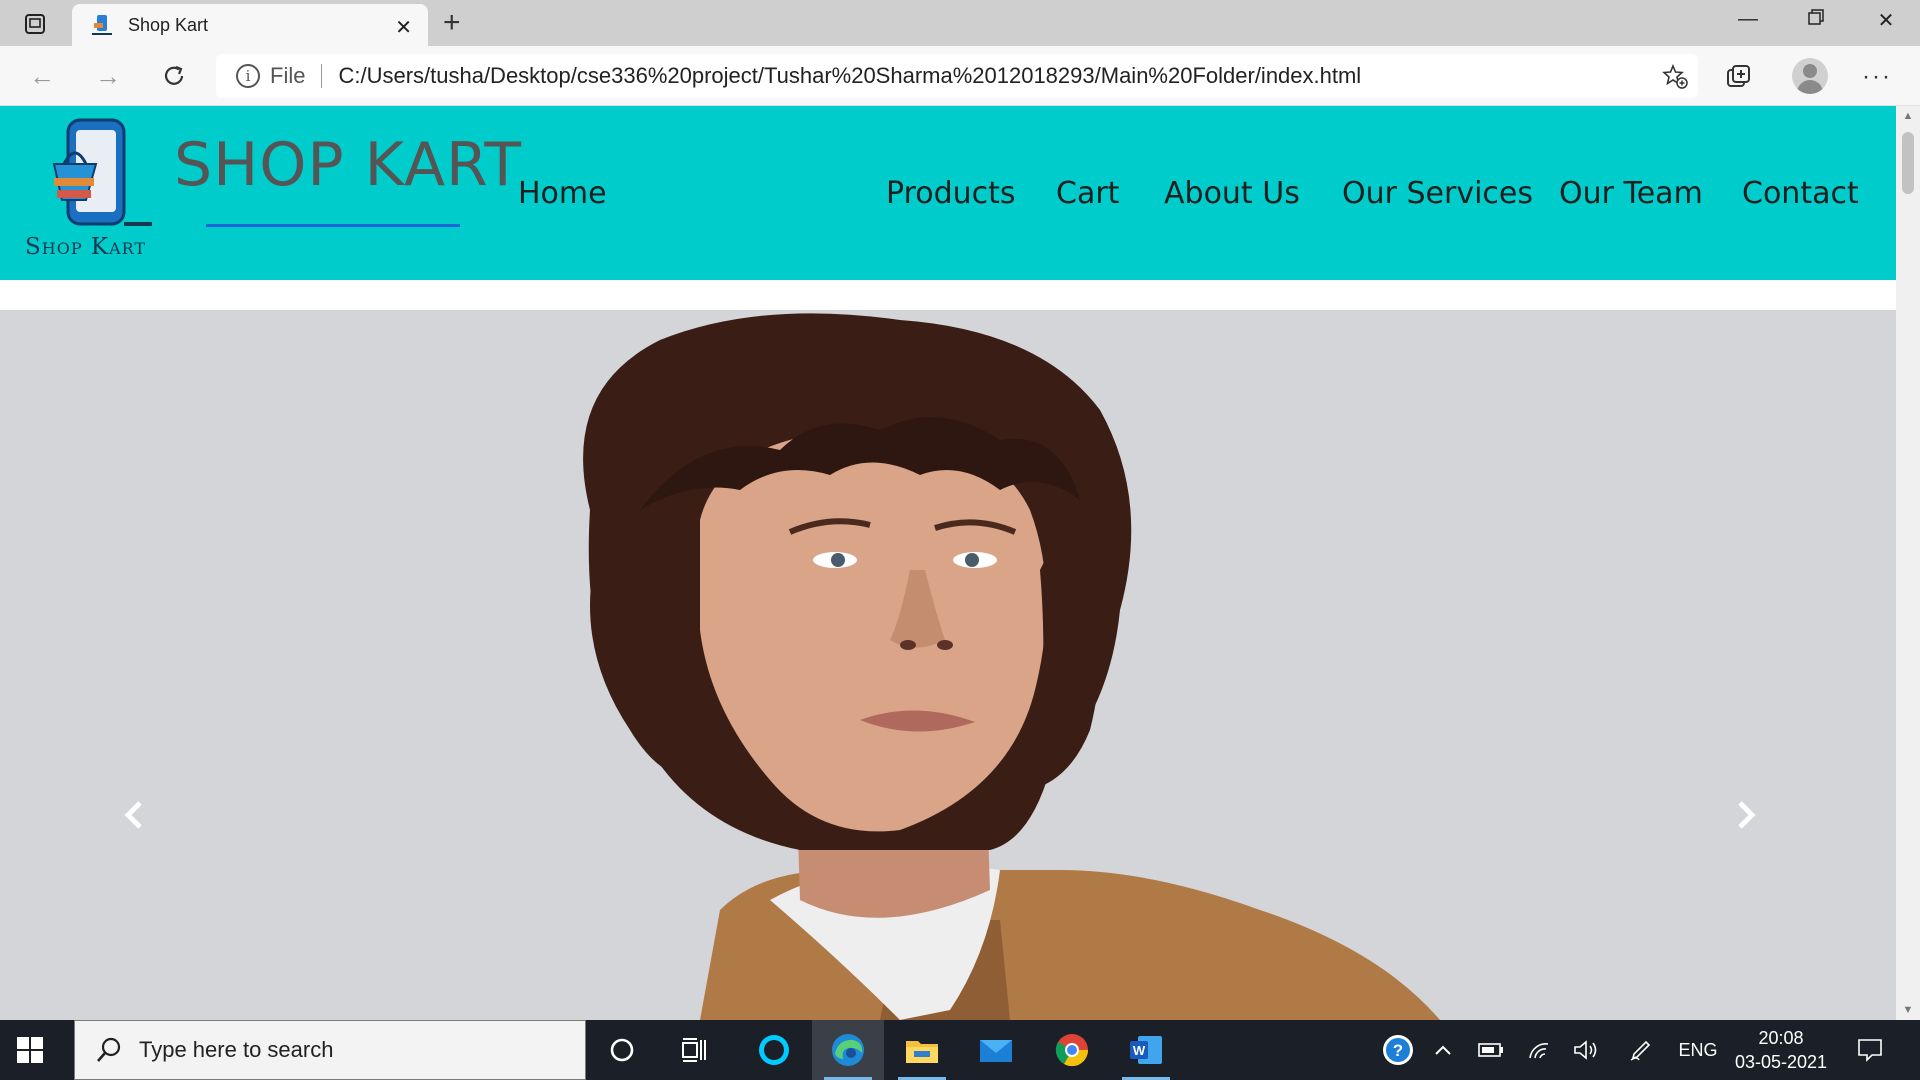  I want to click on input-language: ENG, so click(1698, 1050).